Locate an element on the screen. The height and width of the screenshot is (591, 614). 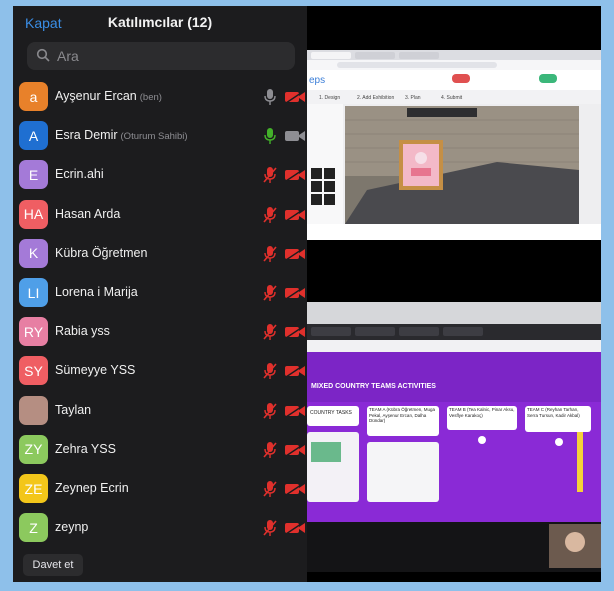
participant-name: zeynp is located at coordinates (71, 527).